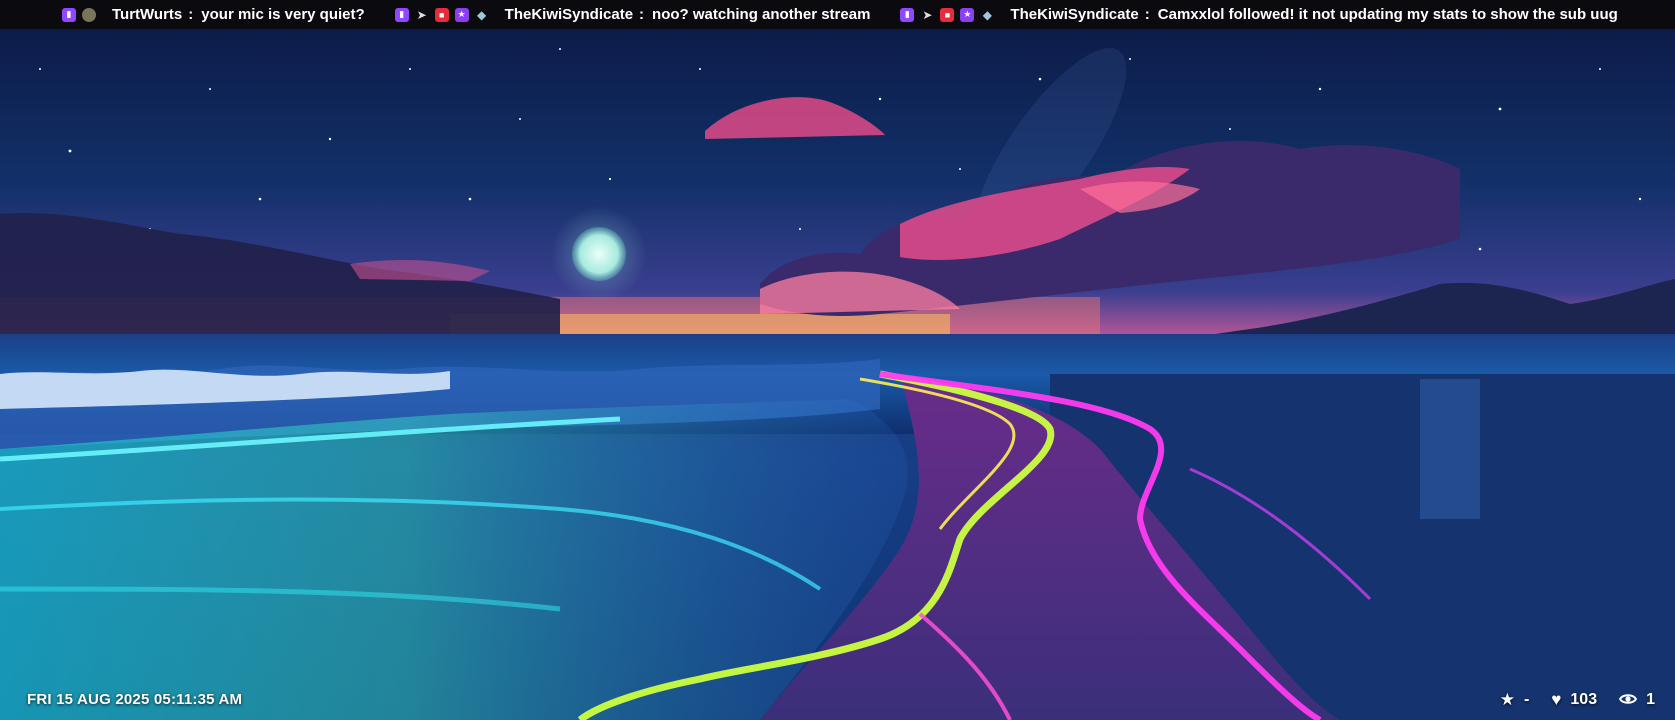 The image size is (1675, 720). I want to click on moon, so click(599, 254).